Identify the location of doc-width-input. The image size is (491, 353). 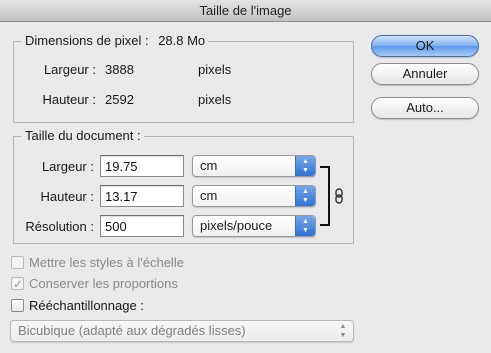
(142, 166).